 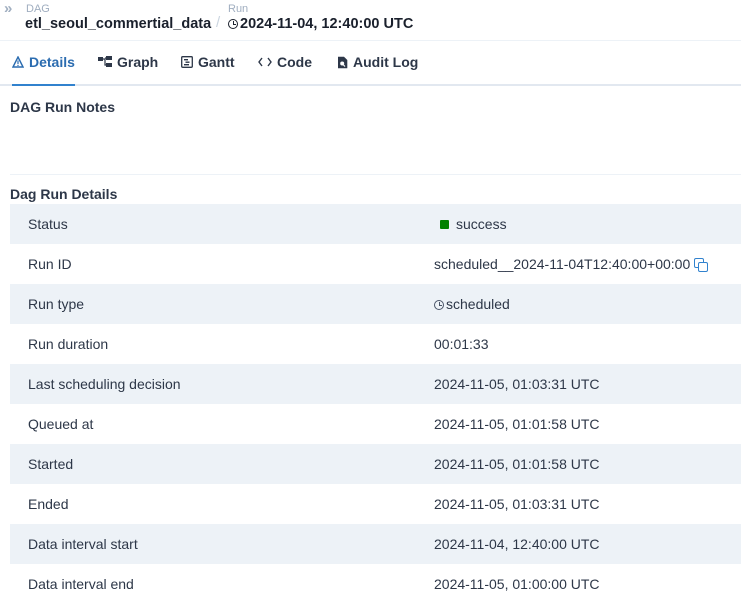 I want to click on document-search-icon, so click(x=342, y=62).